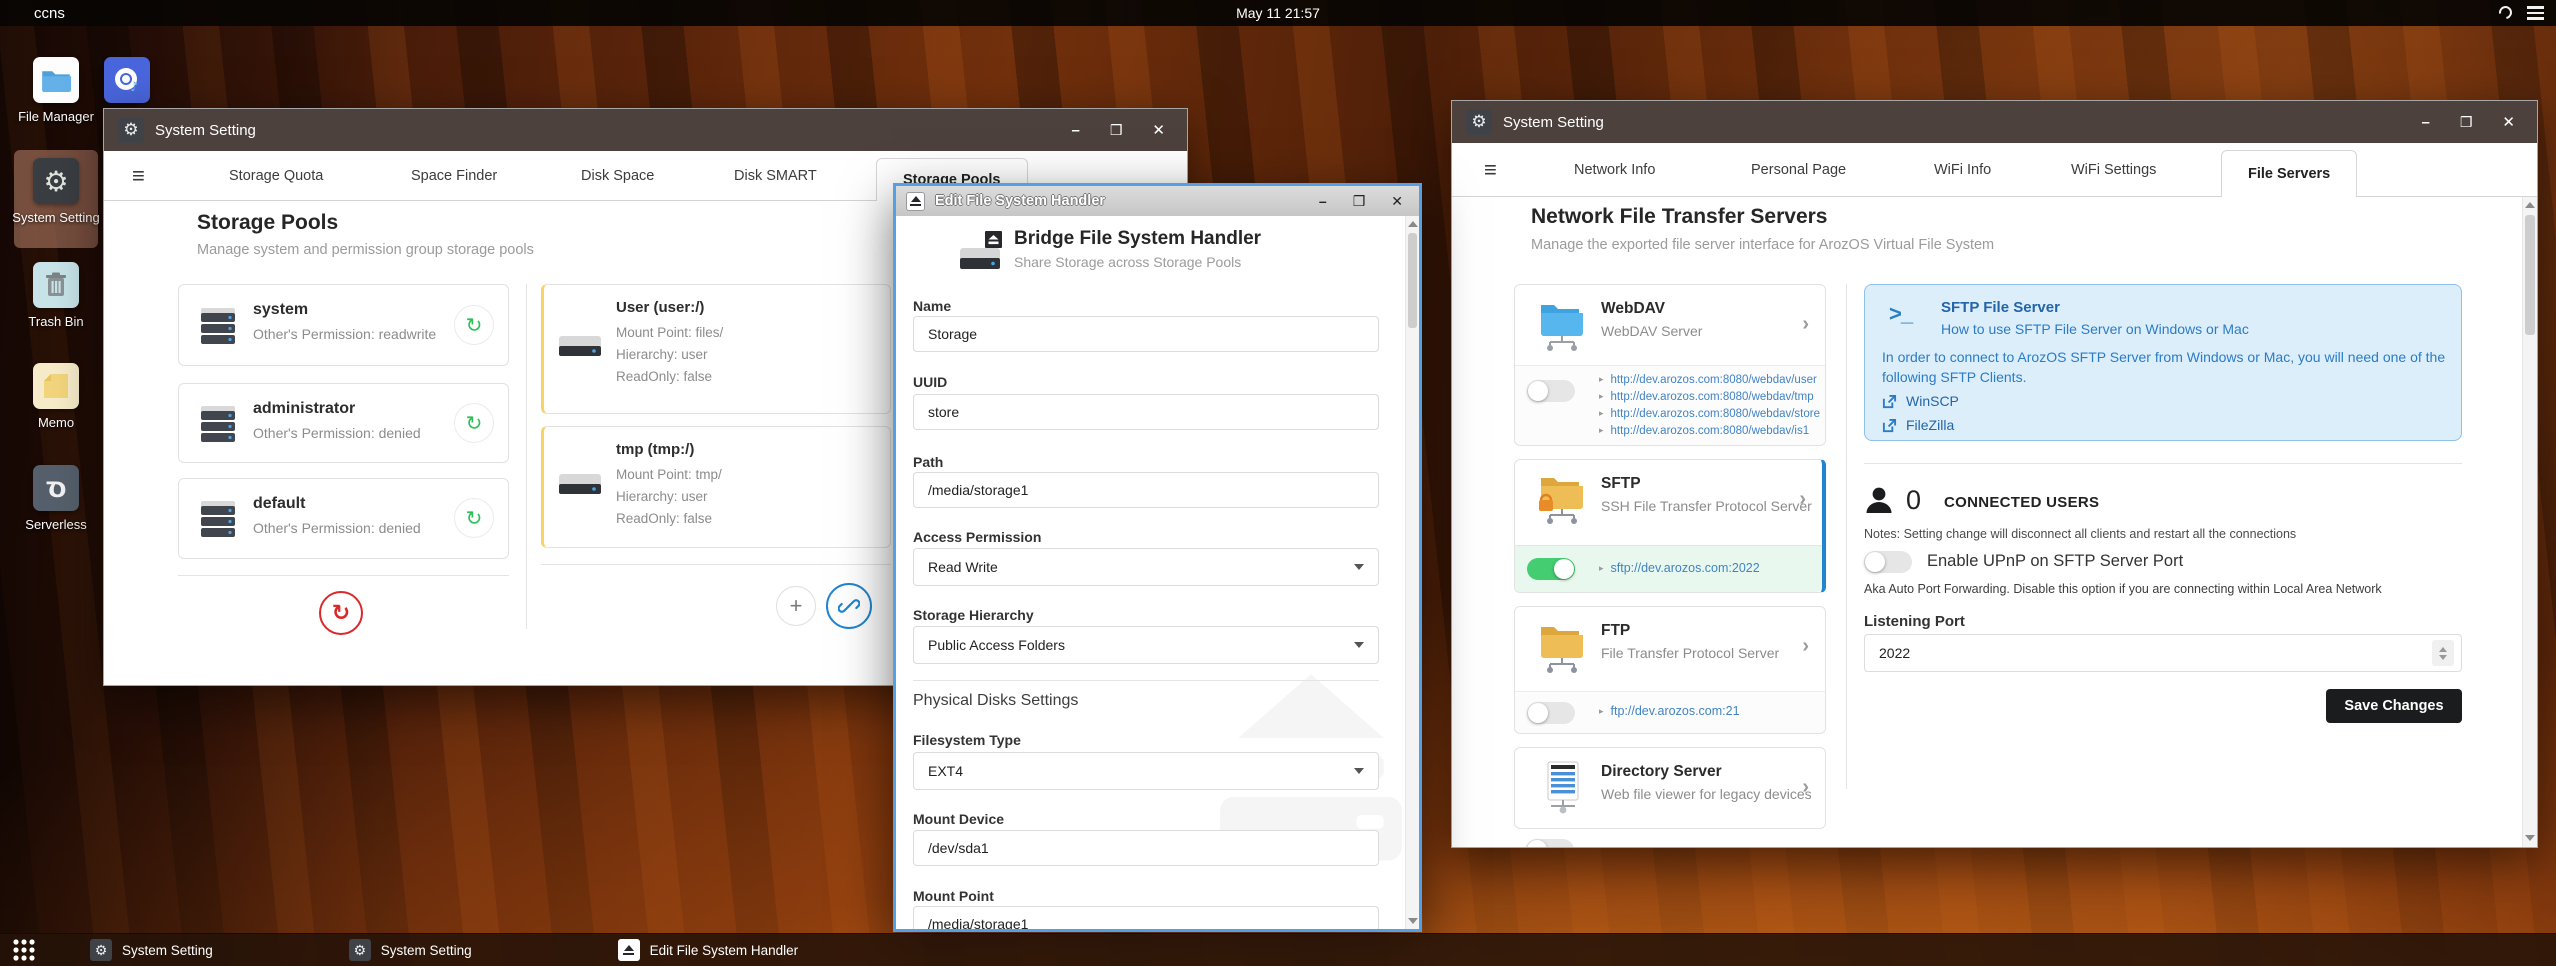  I want to click on divider, so click(2163, 463).